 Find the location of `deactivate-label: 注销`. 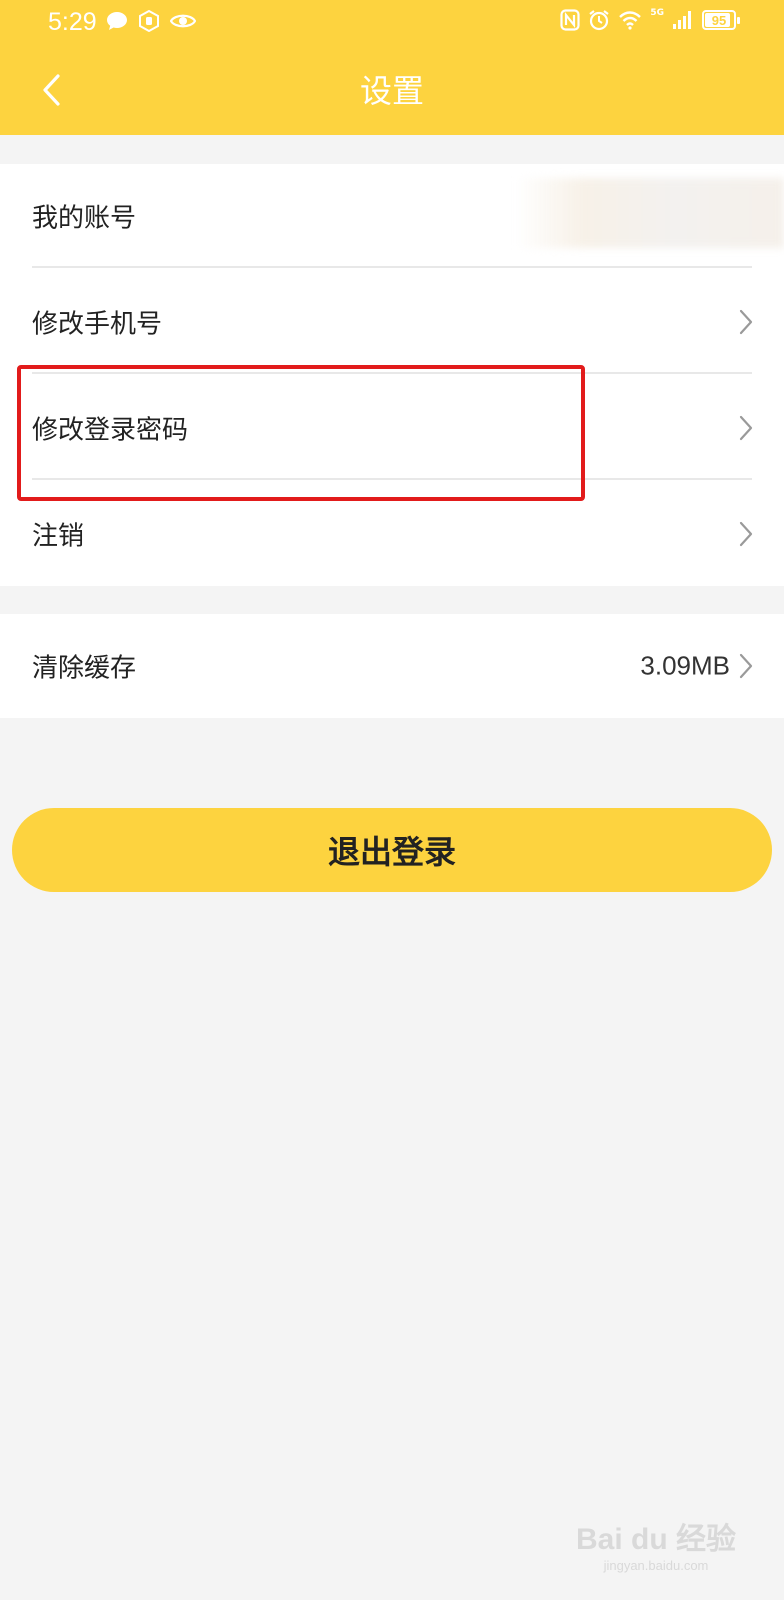

deactivate-label: 注销 is located at coordinates (58, 536).